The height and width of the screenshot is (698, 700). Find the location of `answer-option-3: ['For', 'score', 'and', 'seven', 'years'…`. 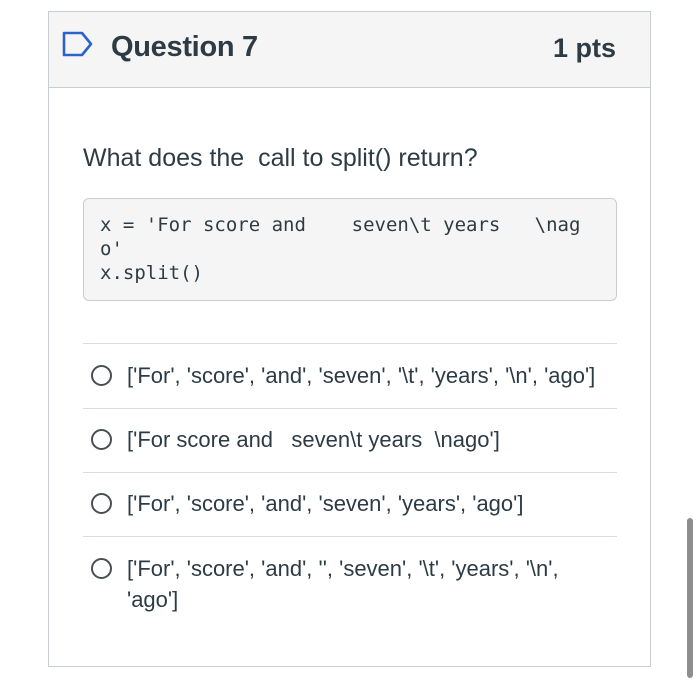

answer-option-3: ['For', 'score', 'and', 'seven', 'years'… is located at coordinates (350, 504).